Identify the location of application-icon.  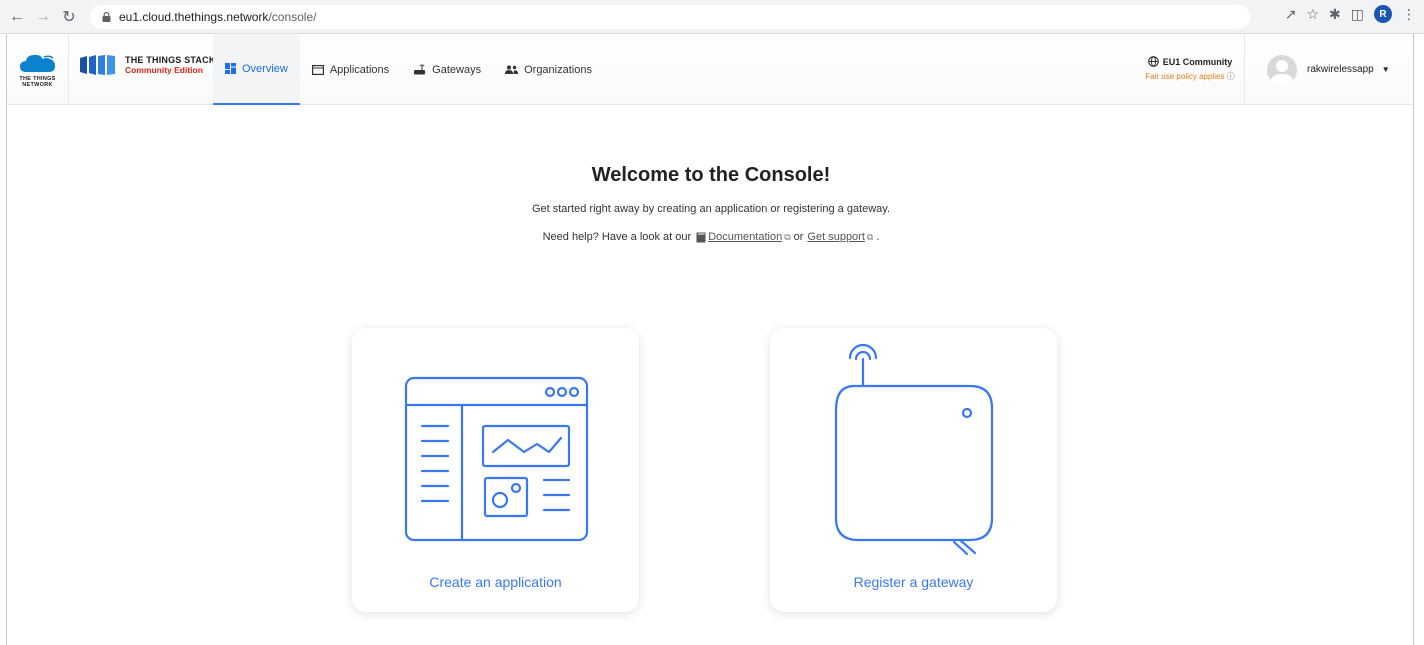
(317, 69).